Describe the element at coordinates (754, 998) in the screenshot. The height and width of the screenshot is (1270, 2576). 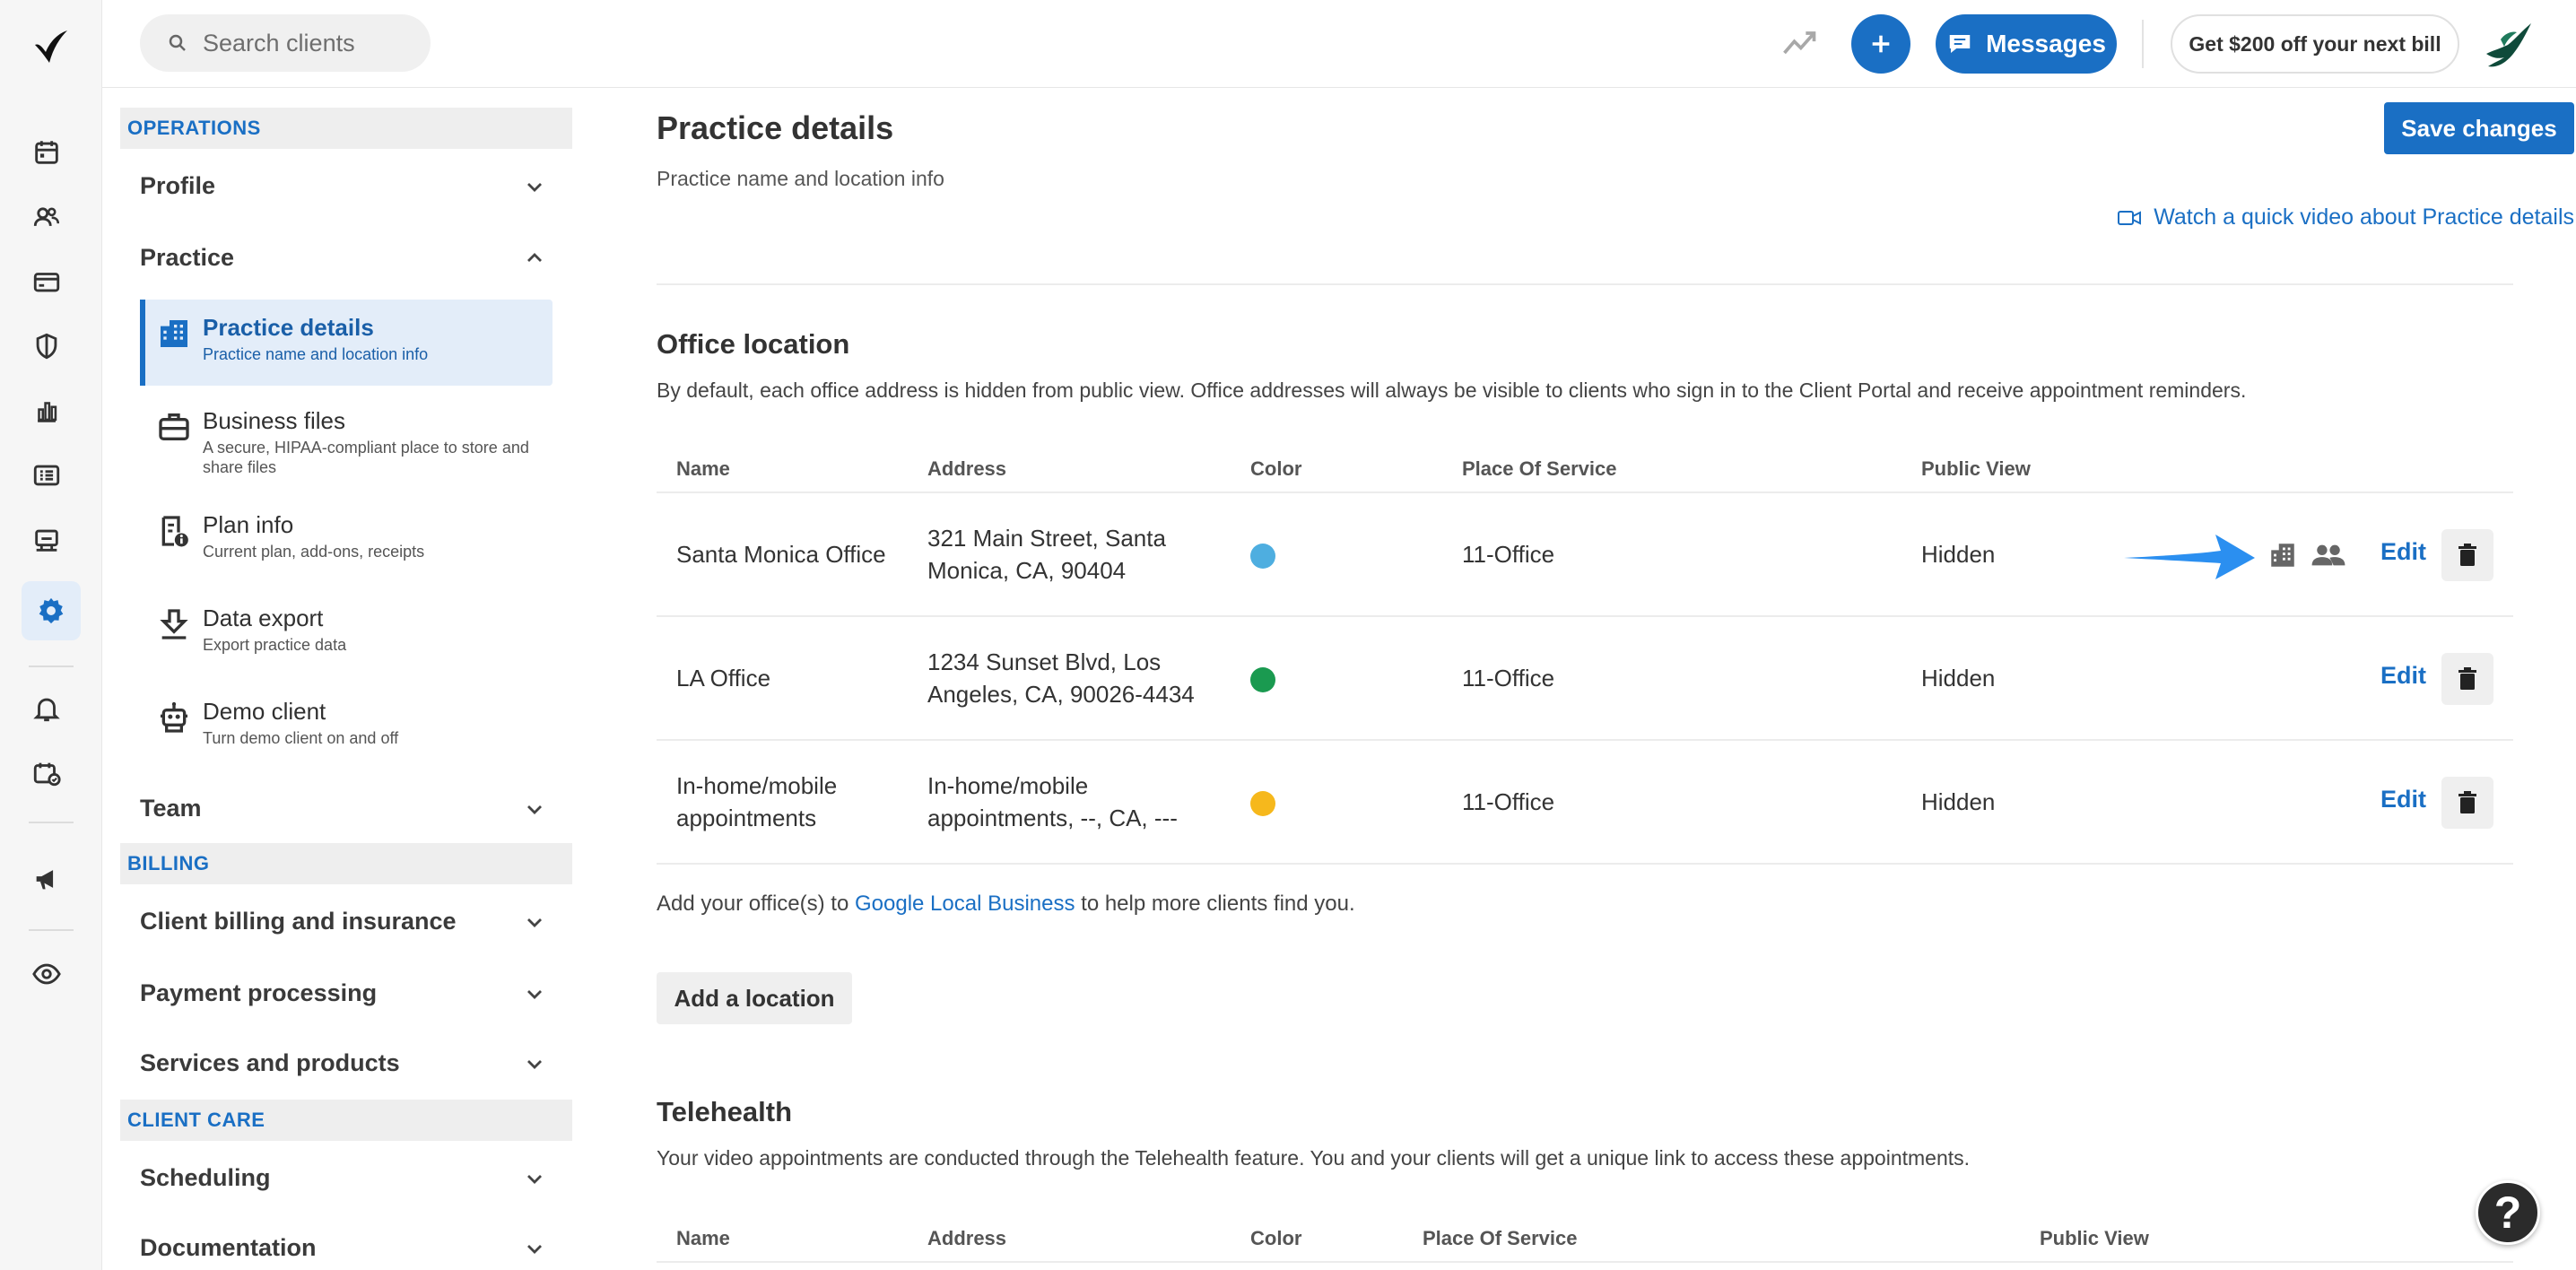
I see `add-location-button: Add a location` at that location.